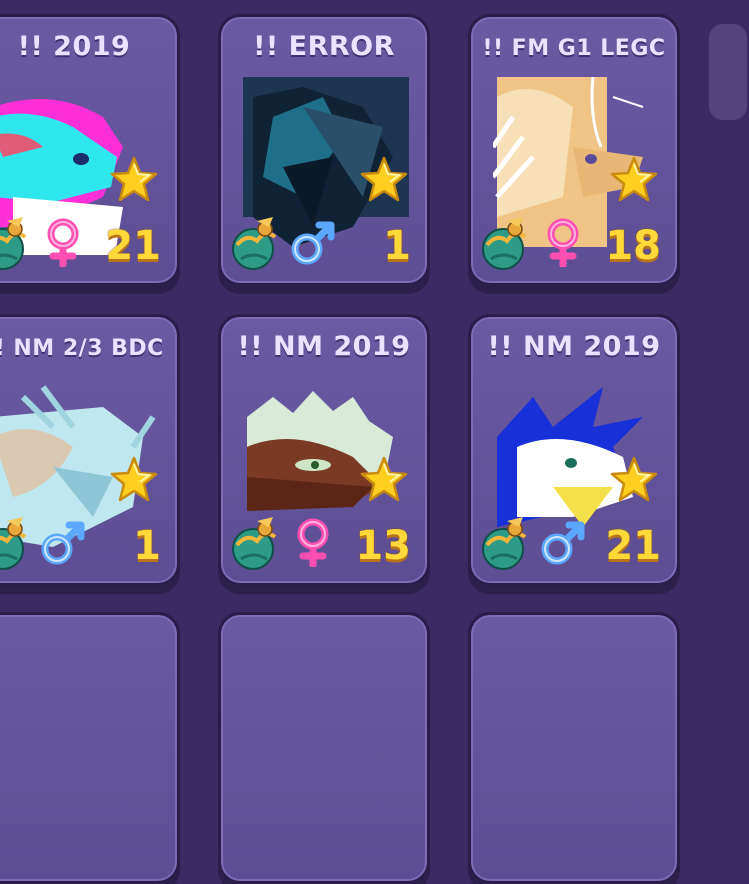 The width and height of the screenshot is (749, 884). Describe the element at coordinates (633, 246) in the screenshot. I see `dragon-level: 18` at that location.